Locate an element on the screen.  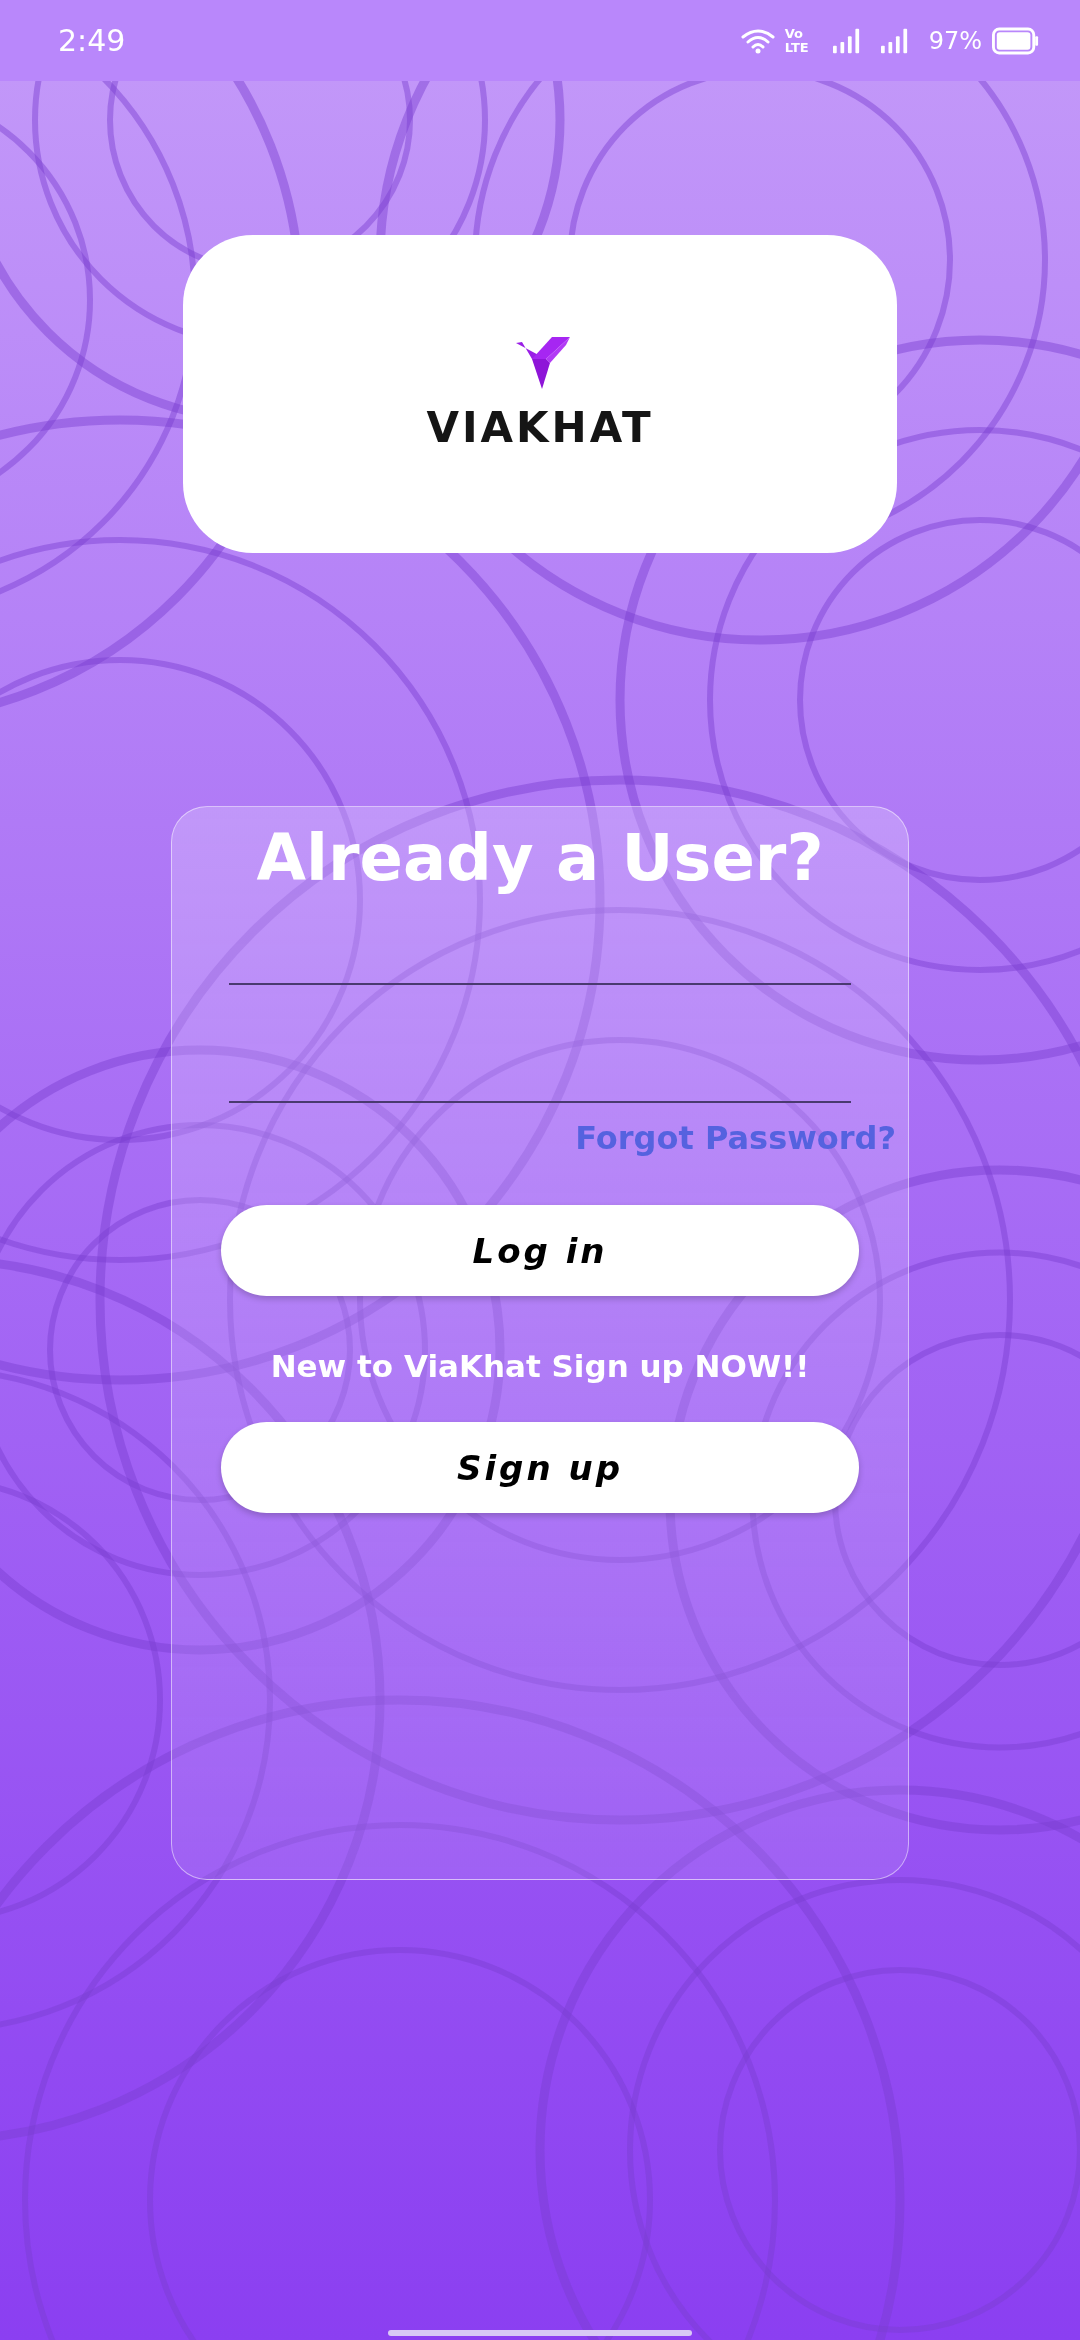
status-time: 2:49 is located at coordinates (92, 40).